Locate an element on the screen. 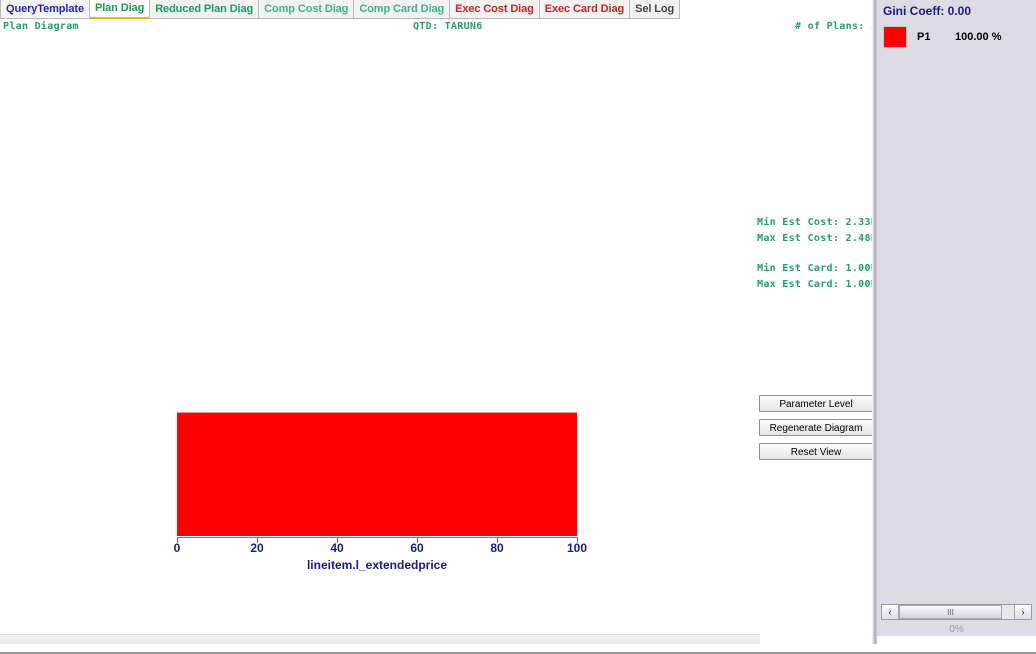  x-tick-label: 60 is located at coordinates (417, 548).